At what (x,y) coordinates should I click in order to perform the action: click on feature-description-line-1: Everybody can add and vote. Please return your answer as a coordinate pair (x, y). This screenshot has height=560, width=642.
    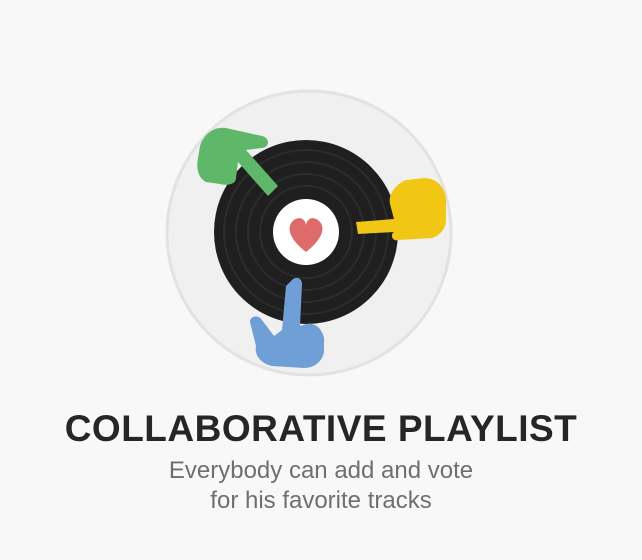
    Looking at the image, I should click on (321, 470).